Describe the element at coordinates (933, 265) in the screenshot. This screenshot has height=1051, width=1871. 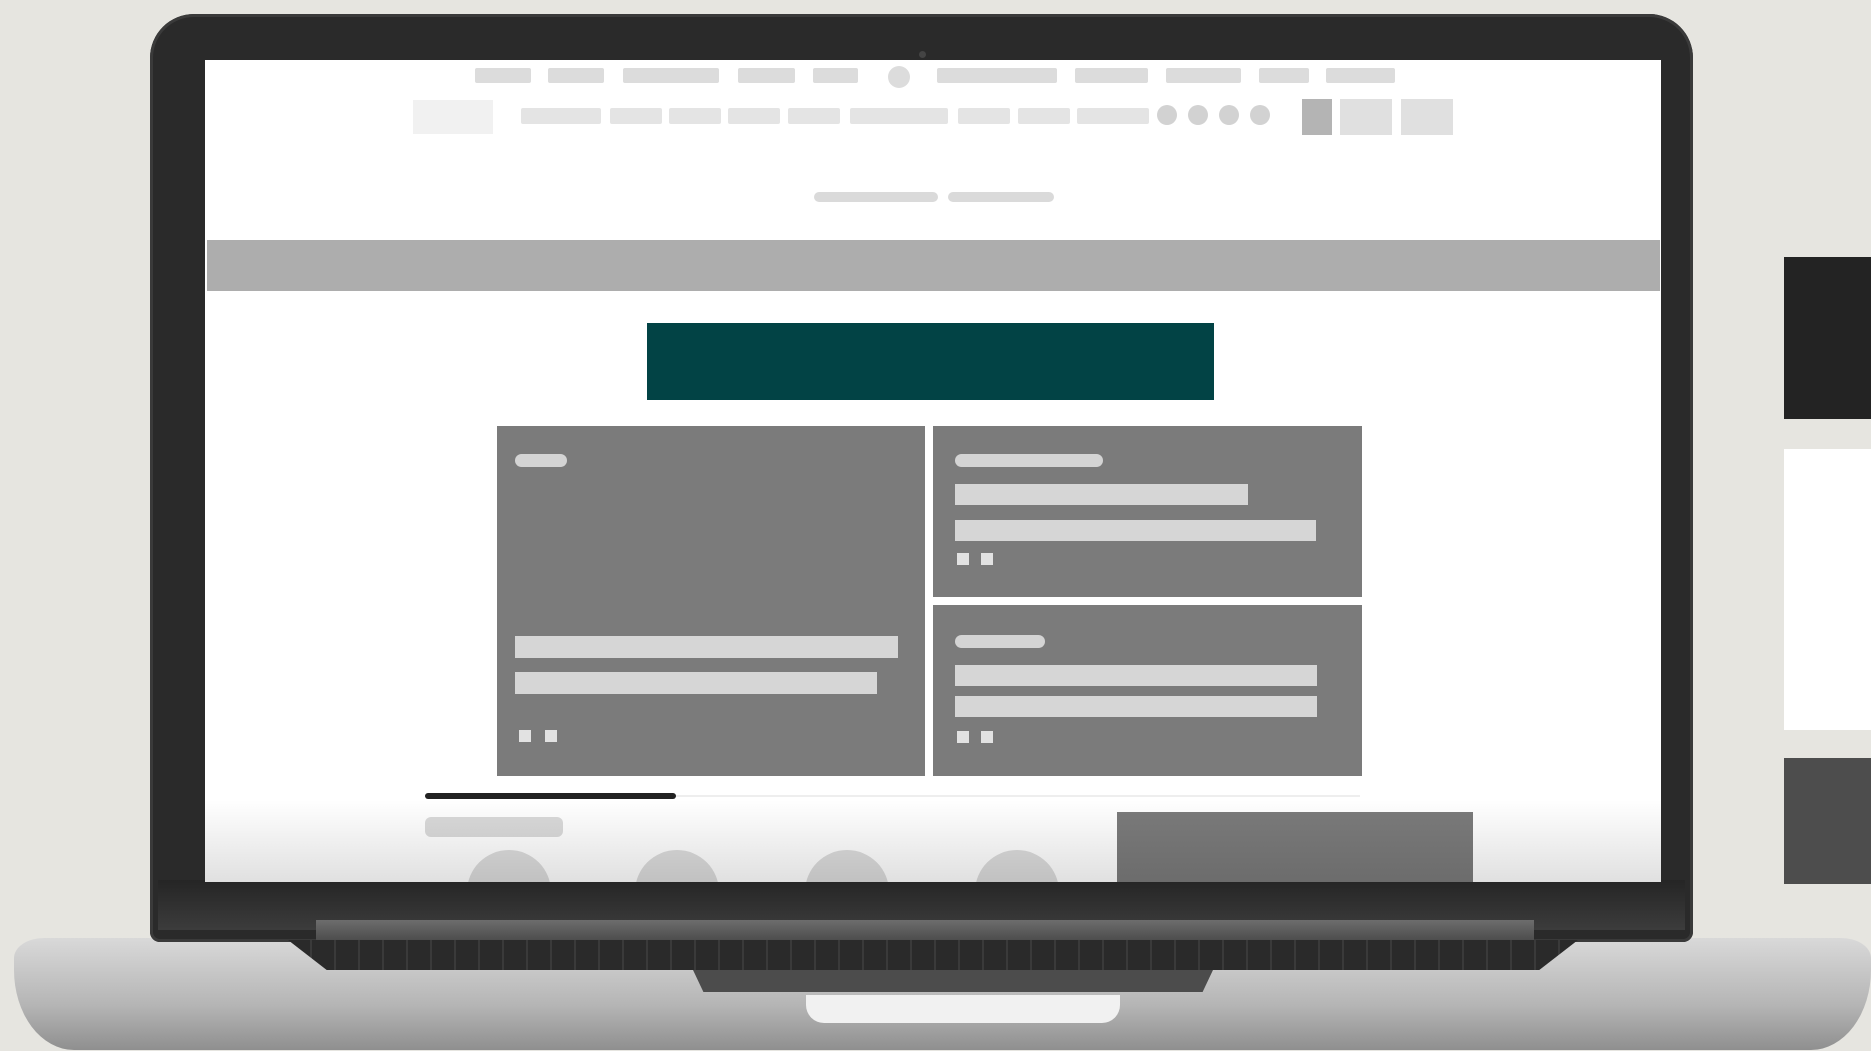
I see `promo-band` at that location.